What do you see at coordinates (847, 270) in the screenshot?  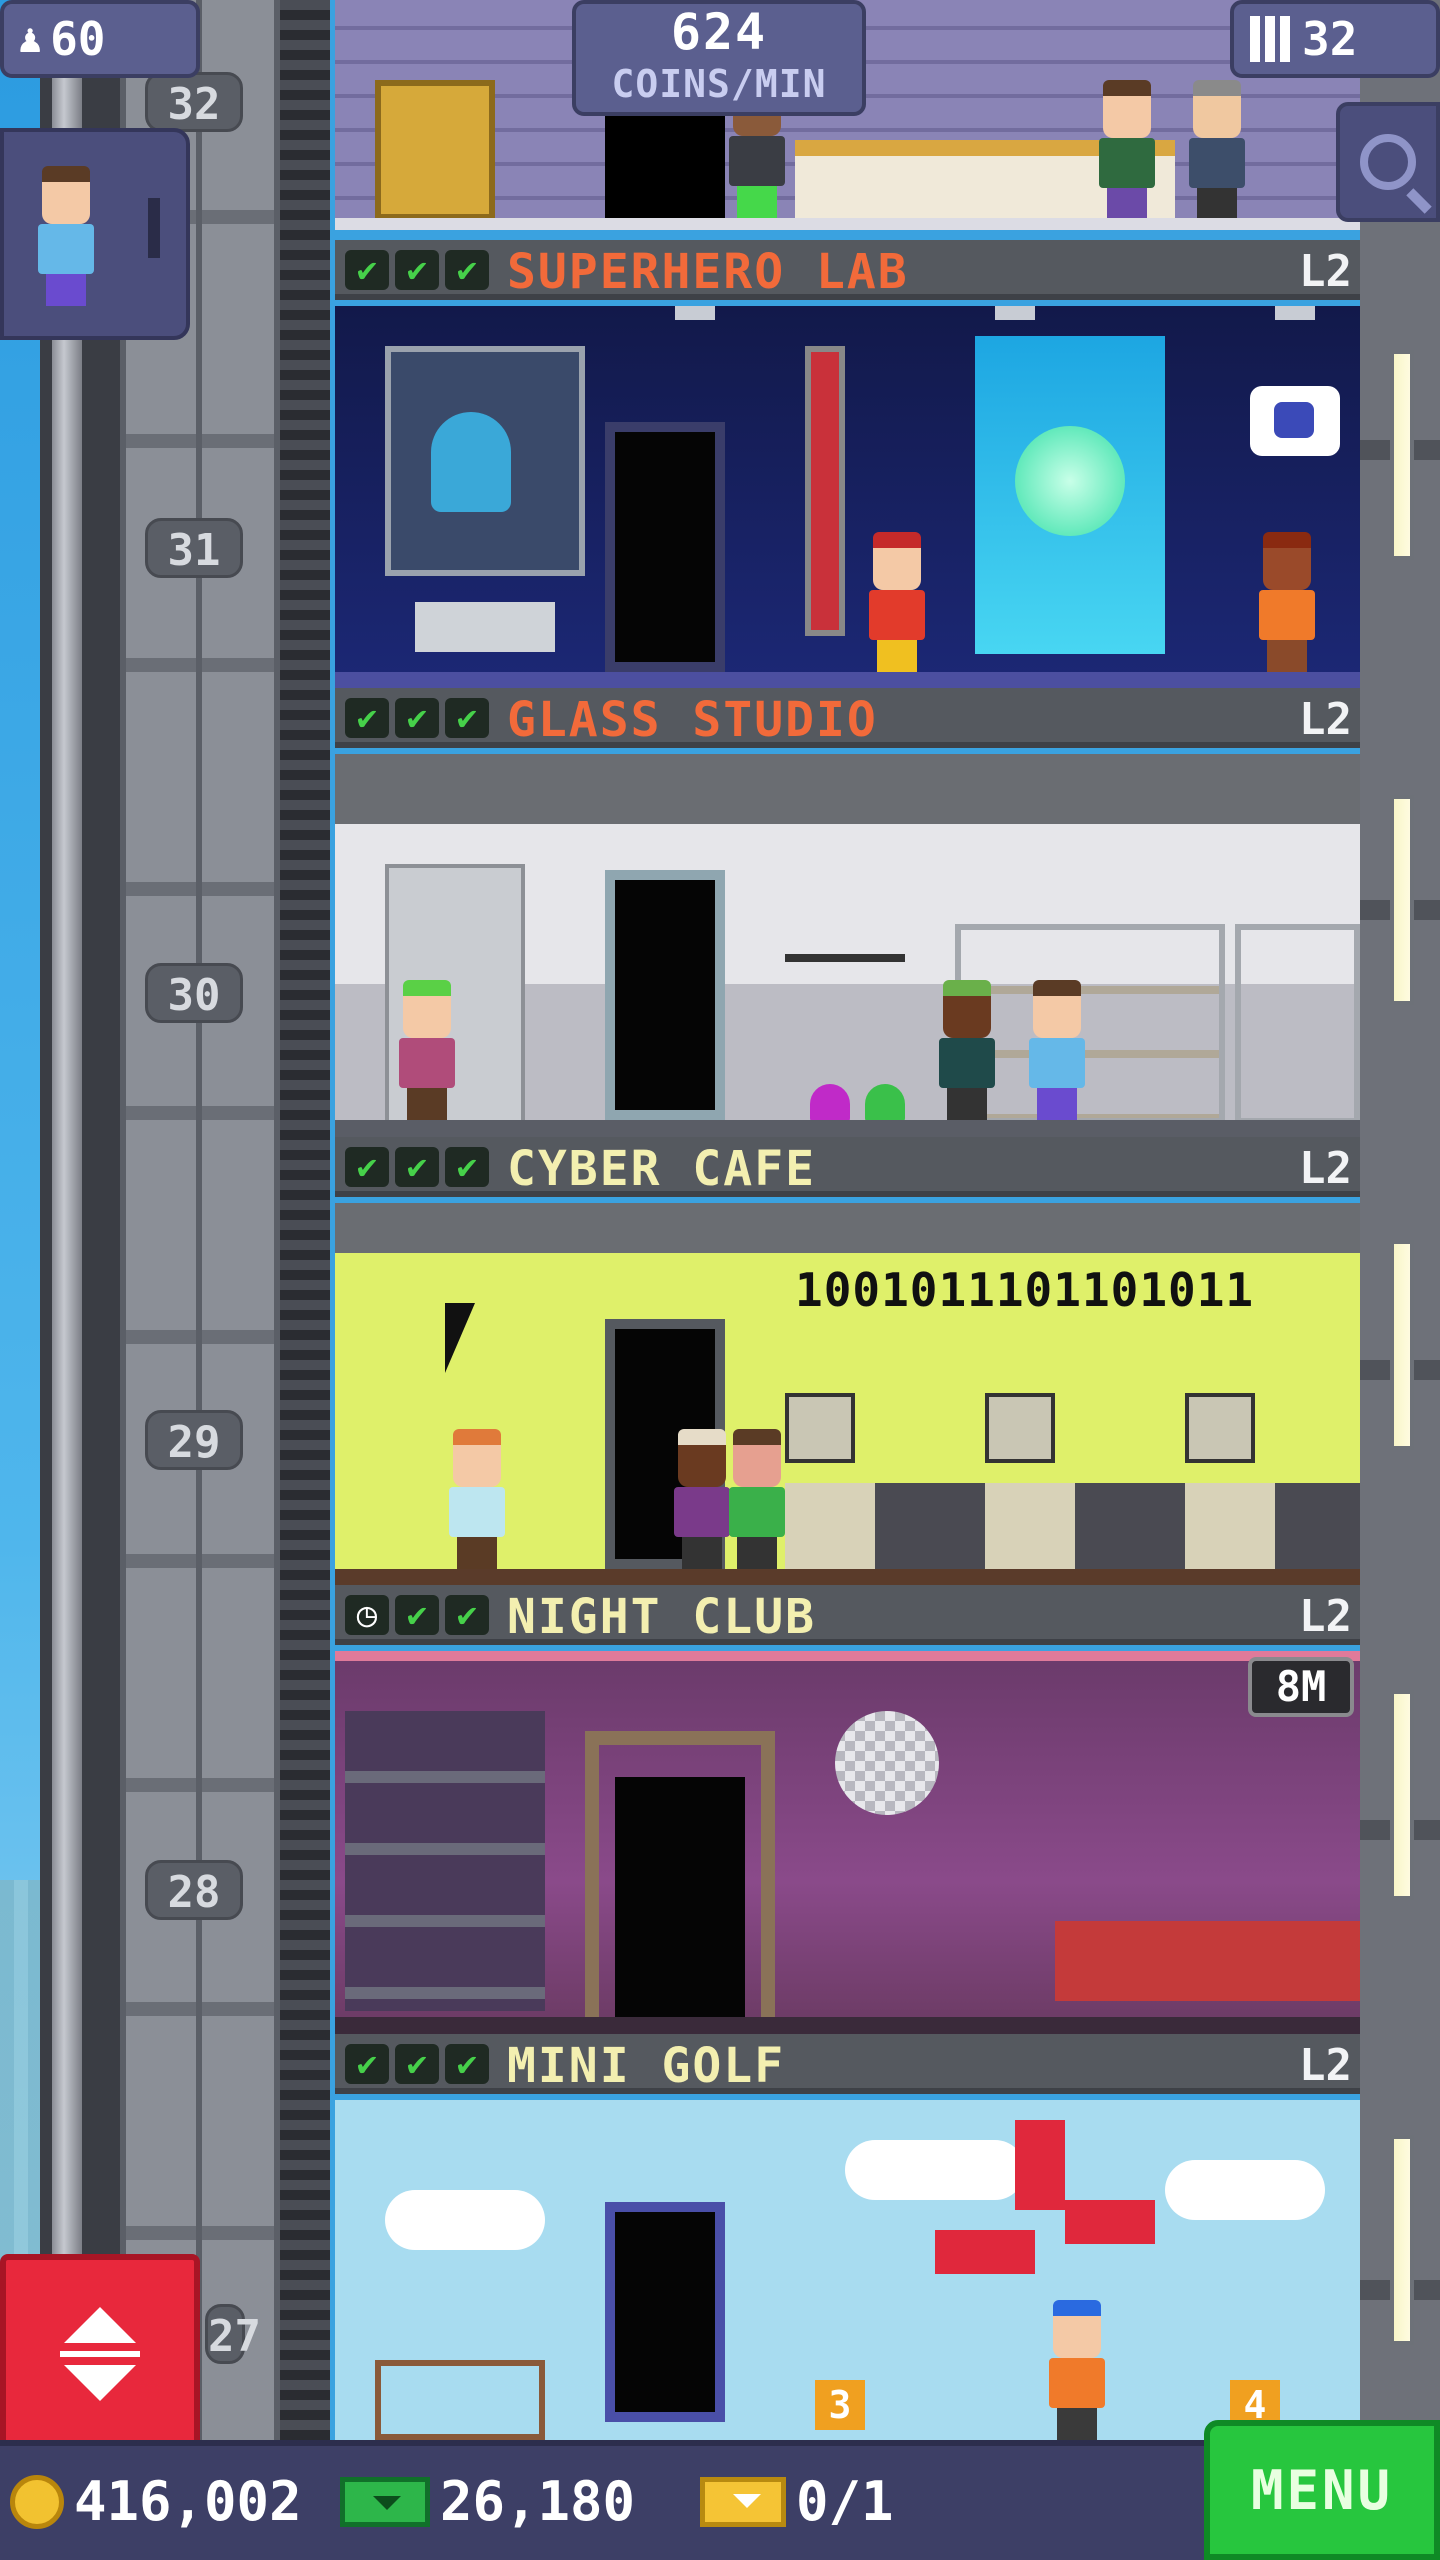 I see `floor-header: ✔ ✔ ✔ SUPERHERO LAB L2` at bounding box center [847, 270].